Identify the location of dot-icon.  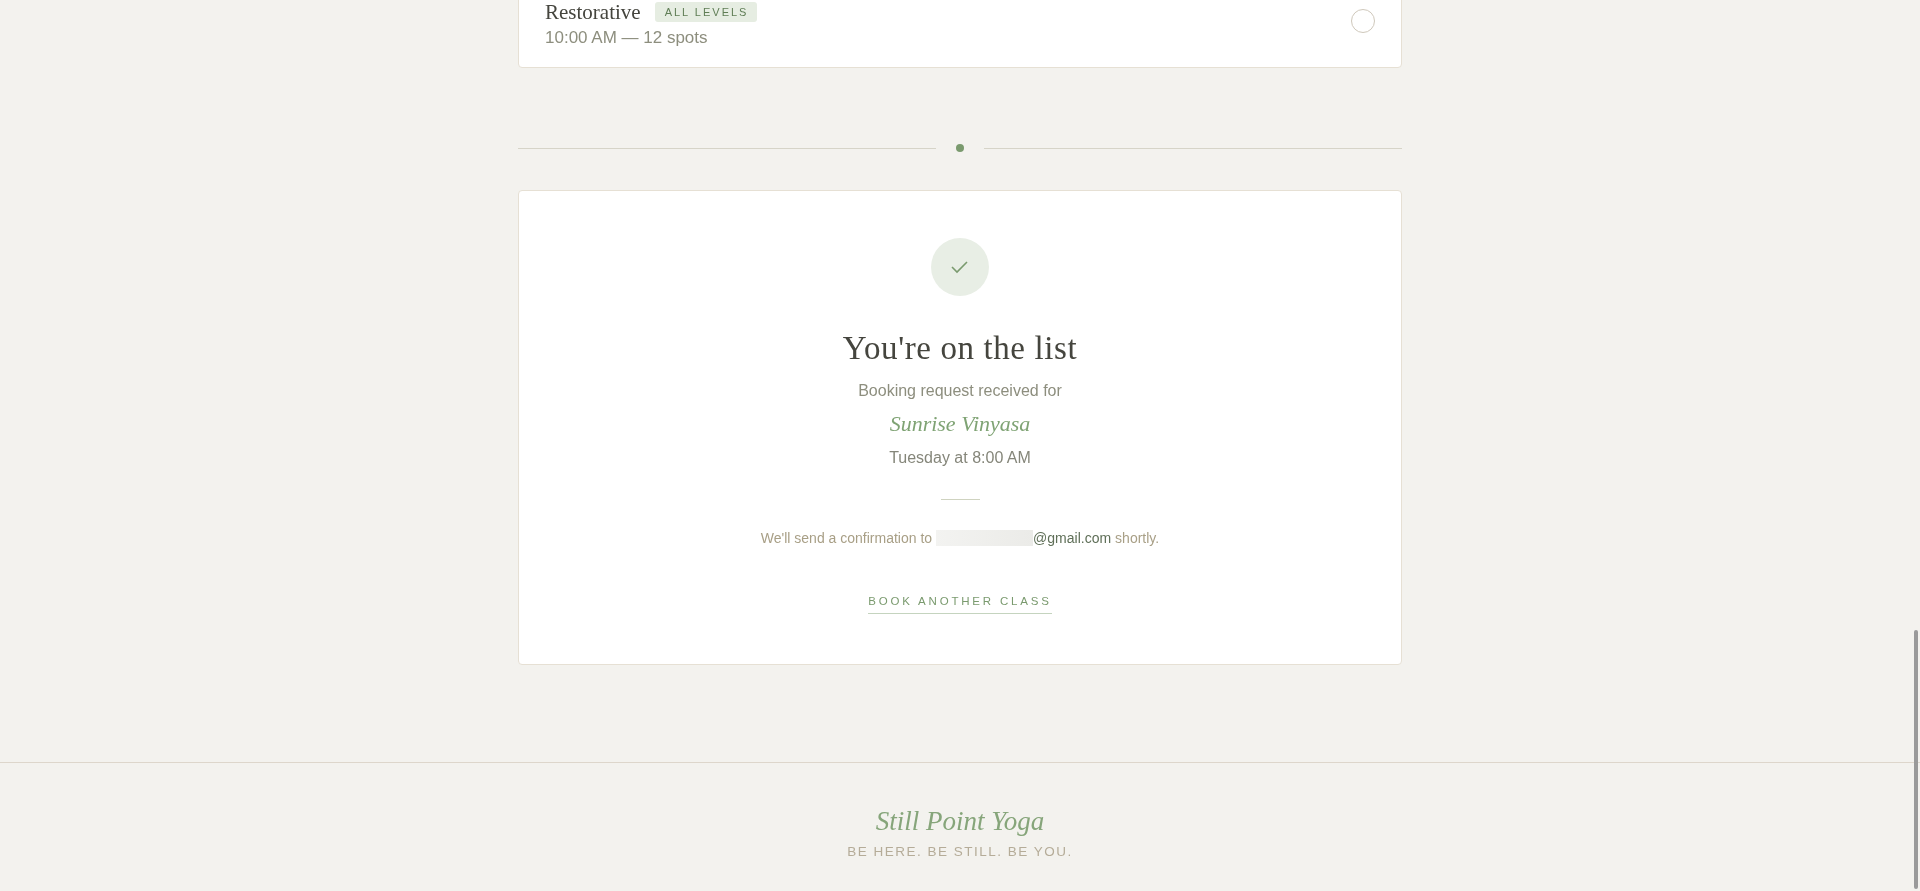
(960, 148).